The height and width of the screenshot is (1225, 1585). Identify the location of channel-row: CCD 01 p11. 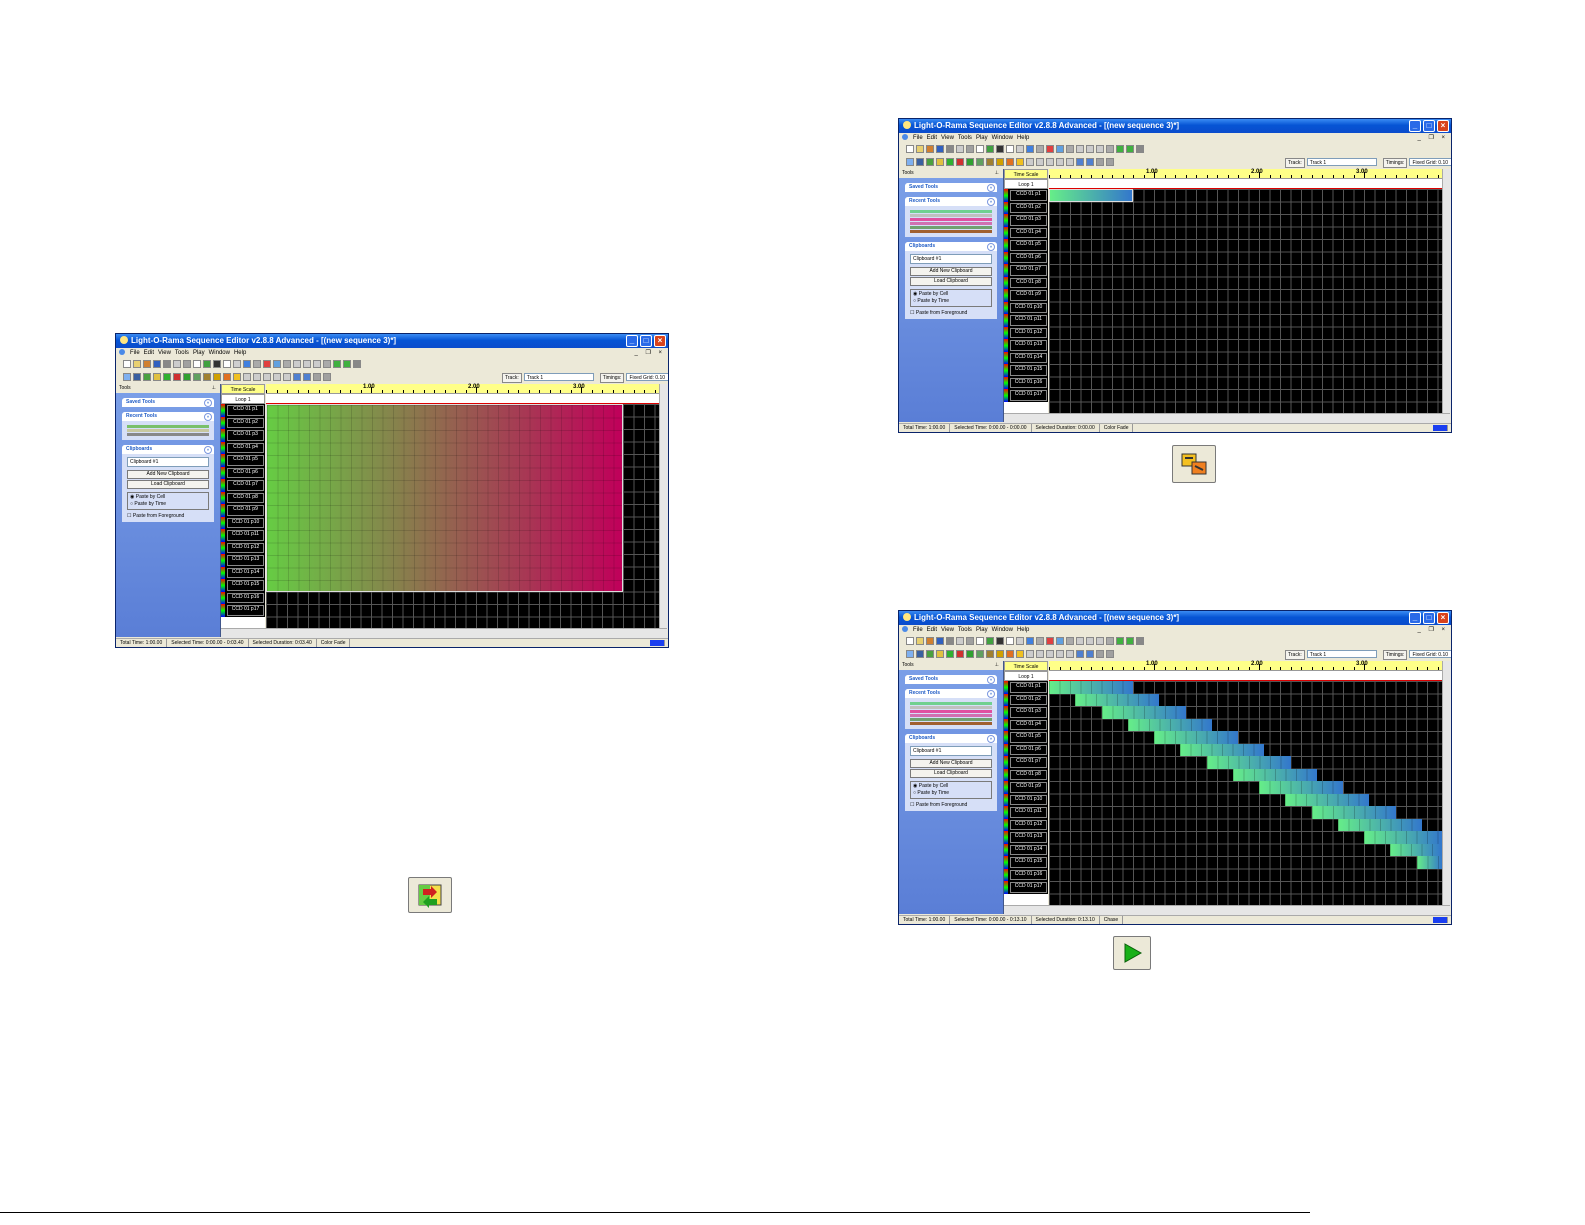
(1026, 320).